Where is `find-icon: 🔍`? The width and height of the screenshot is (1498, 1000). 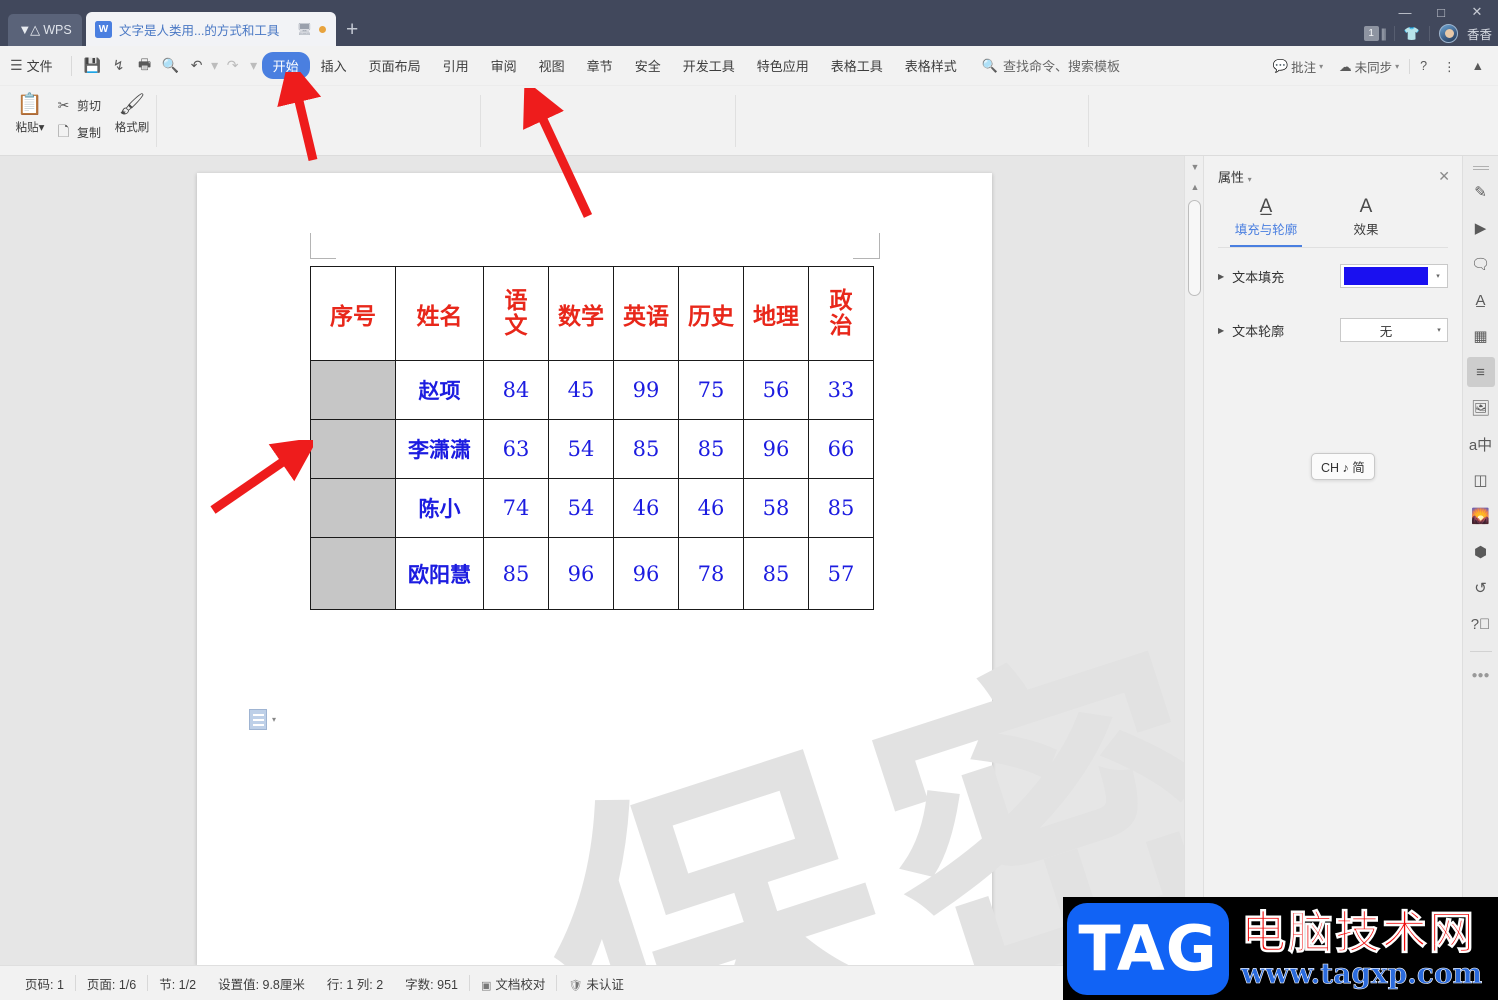
find-icon: 🔍 is located at coordinates (171, 66).